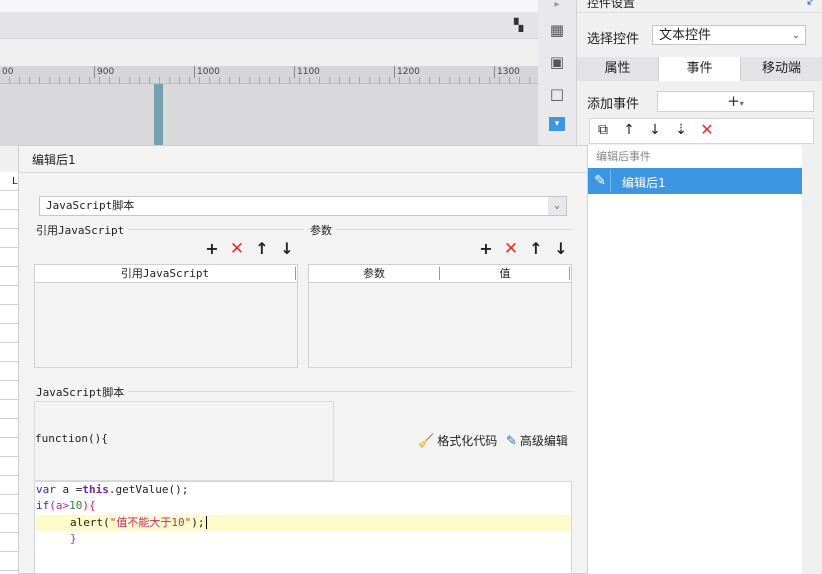 The height and width of the screenshot is (574, 822). Describe the element at coordinates (511, 249) in the screenshot. I see `delete-param-icon: ✕` at that location.